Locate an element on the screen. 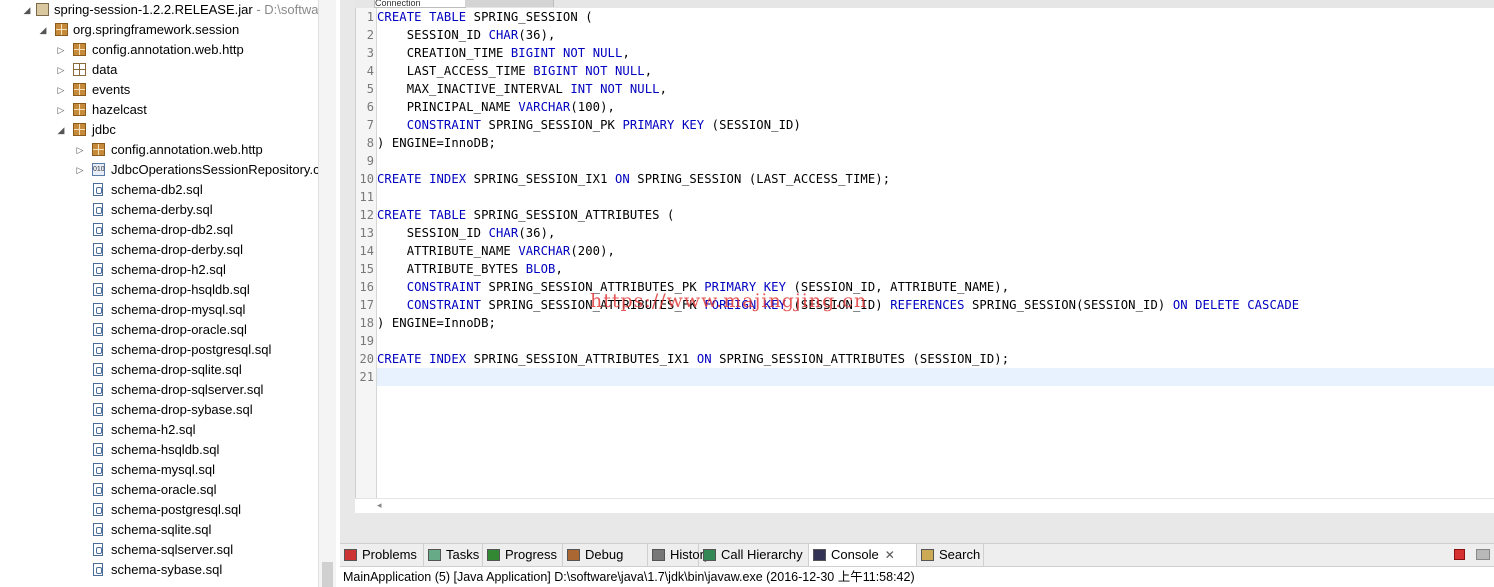 Image resolution: width=1494 pixels, height=587 pixels. code-line: CREATION_TIME BIGINT NOT NULL, is located at coordinates (503, 53).